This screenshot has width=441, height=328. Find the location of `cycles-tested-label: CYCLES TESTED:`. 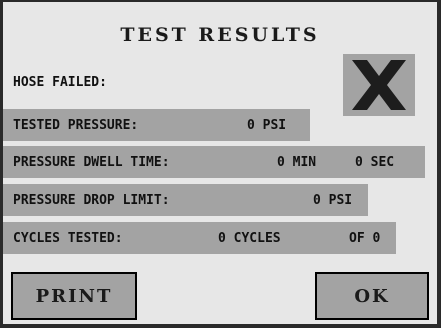

cycles-tested-label: CYCLES TESTED: is located at coordinates (68, 238).